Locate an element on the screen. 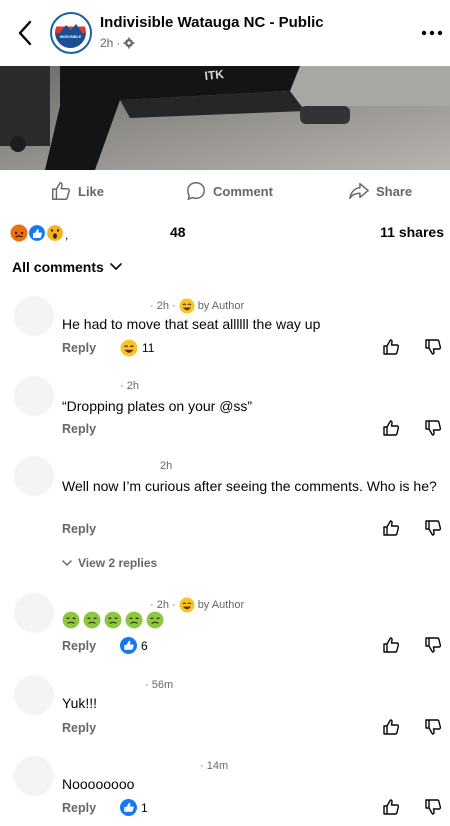  view-replies-button: View 2 replies is located at coordinates (109, 563).